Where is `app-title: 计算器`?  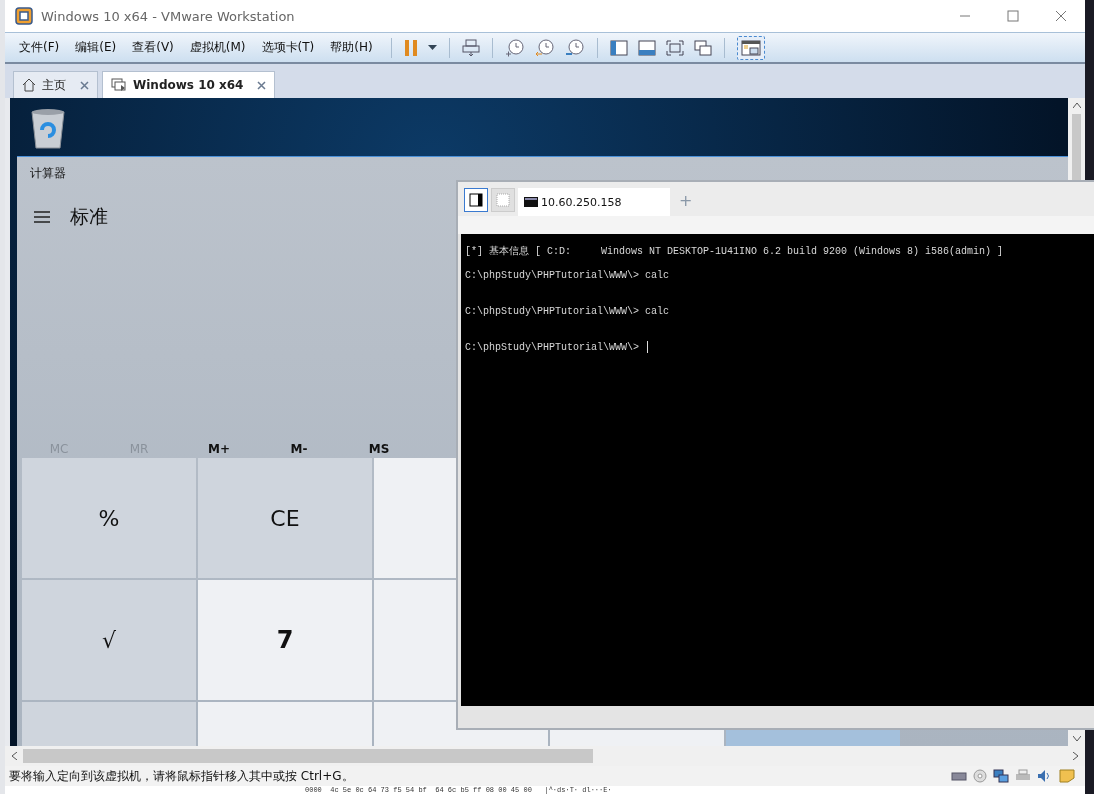
app-title: 计算器 is located at coordinates (48, 173).